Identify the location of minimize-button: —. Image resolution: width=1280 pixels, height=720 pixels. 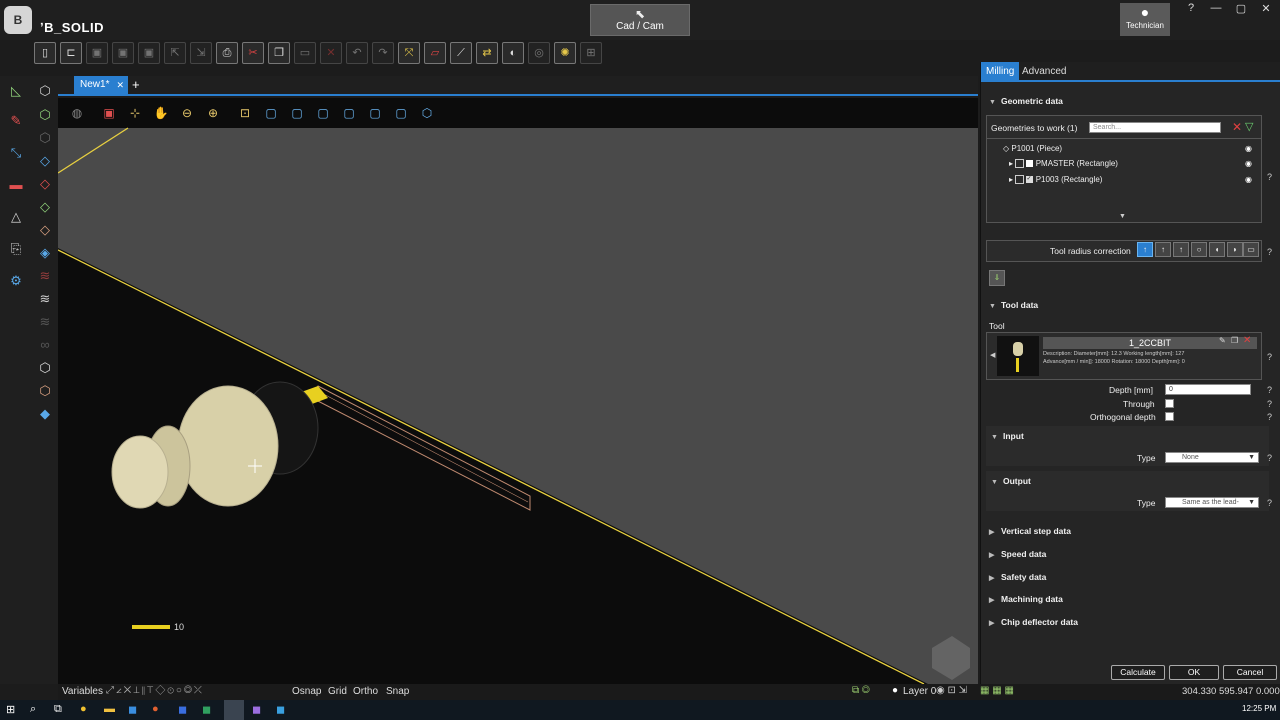
(1216, 9).